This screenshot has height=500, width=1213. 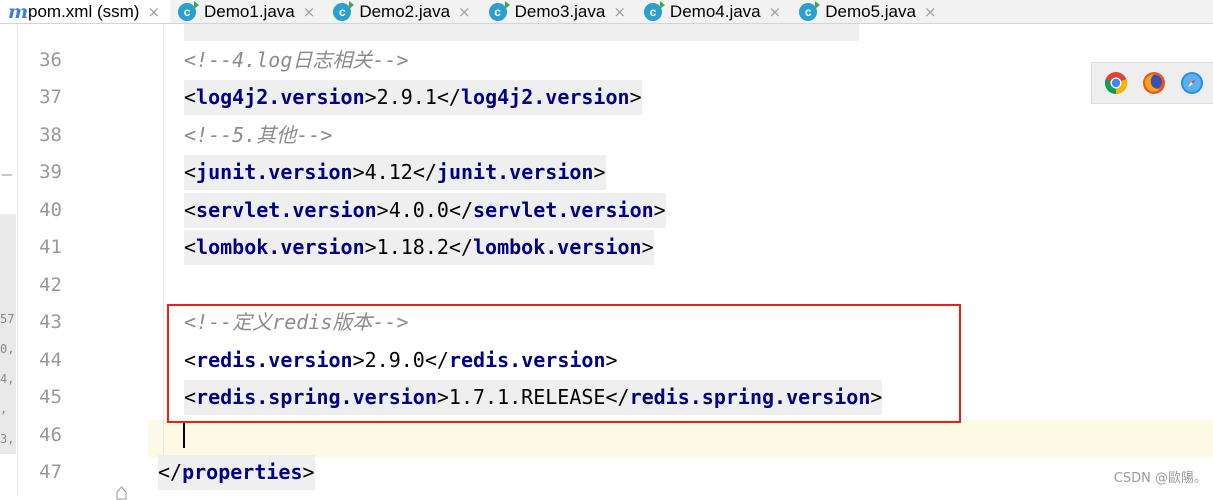 I want to click on line-number: 43, so click(x=50, y=322).